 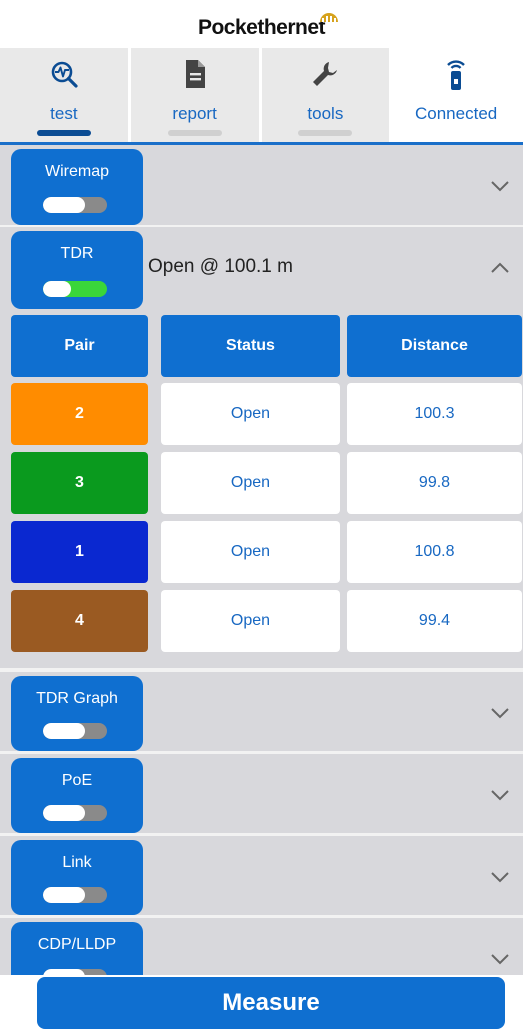 What do you see at coordinates (77, 862) in the screenshot?
I see `section-link-label: Link` at bounding box center [77, 862].